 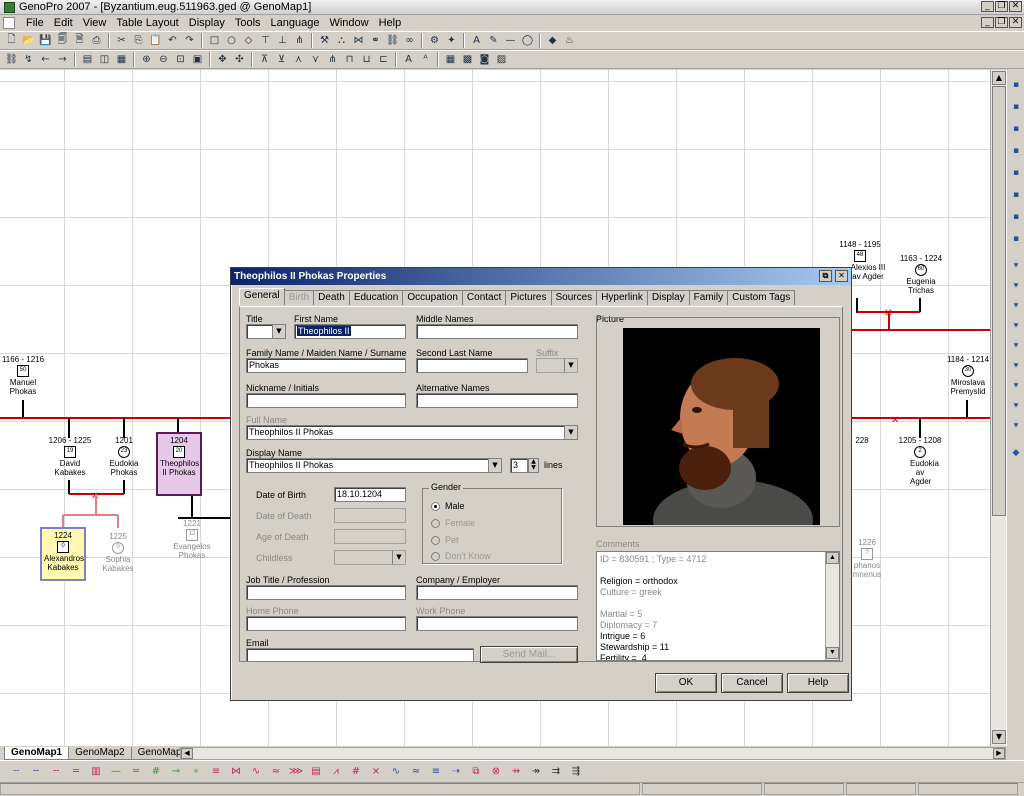 What do you see at coordinates (1016, 387) in the screenshot?
I see `side-tool-15-icon: ⯆` at bounding box center [1016, 387].